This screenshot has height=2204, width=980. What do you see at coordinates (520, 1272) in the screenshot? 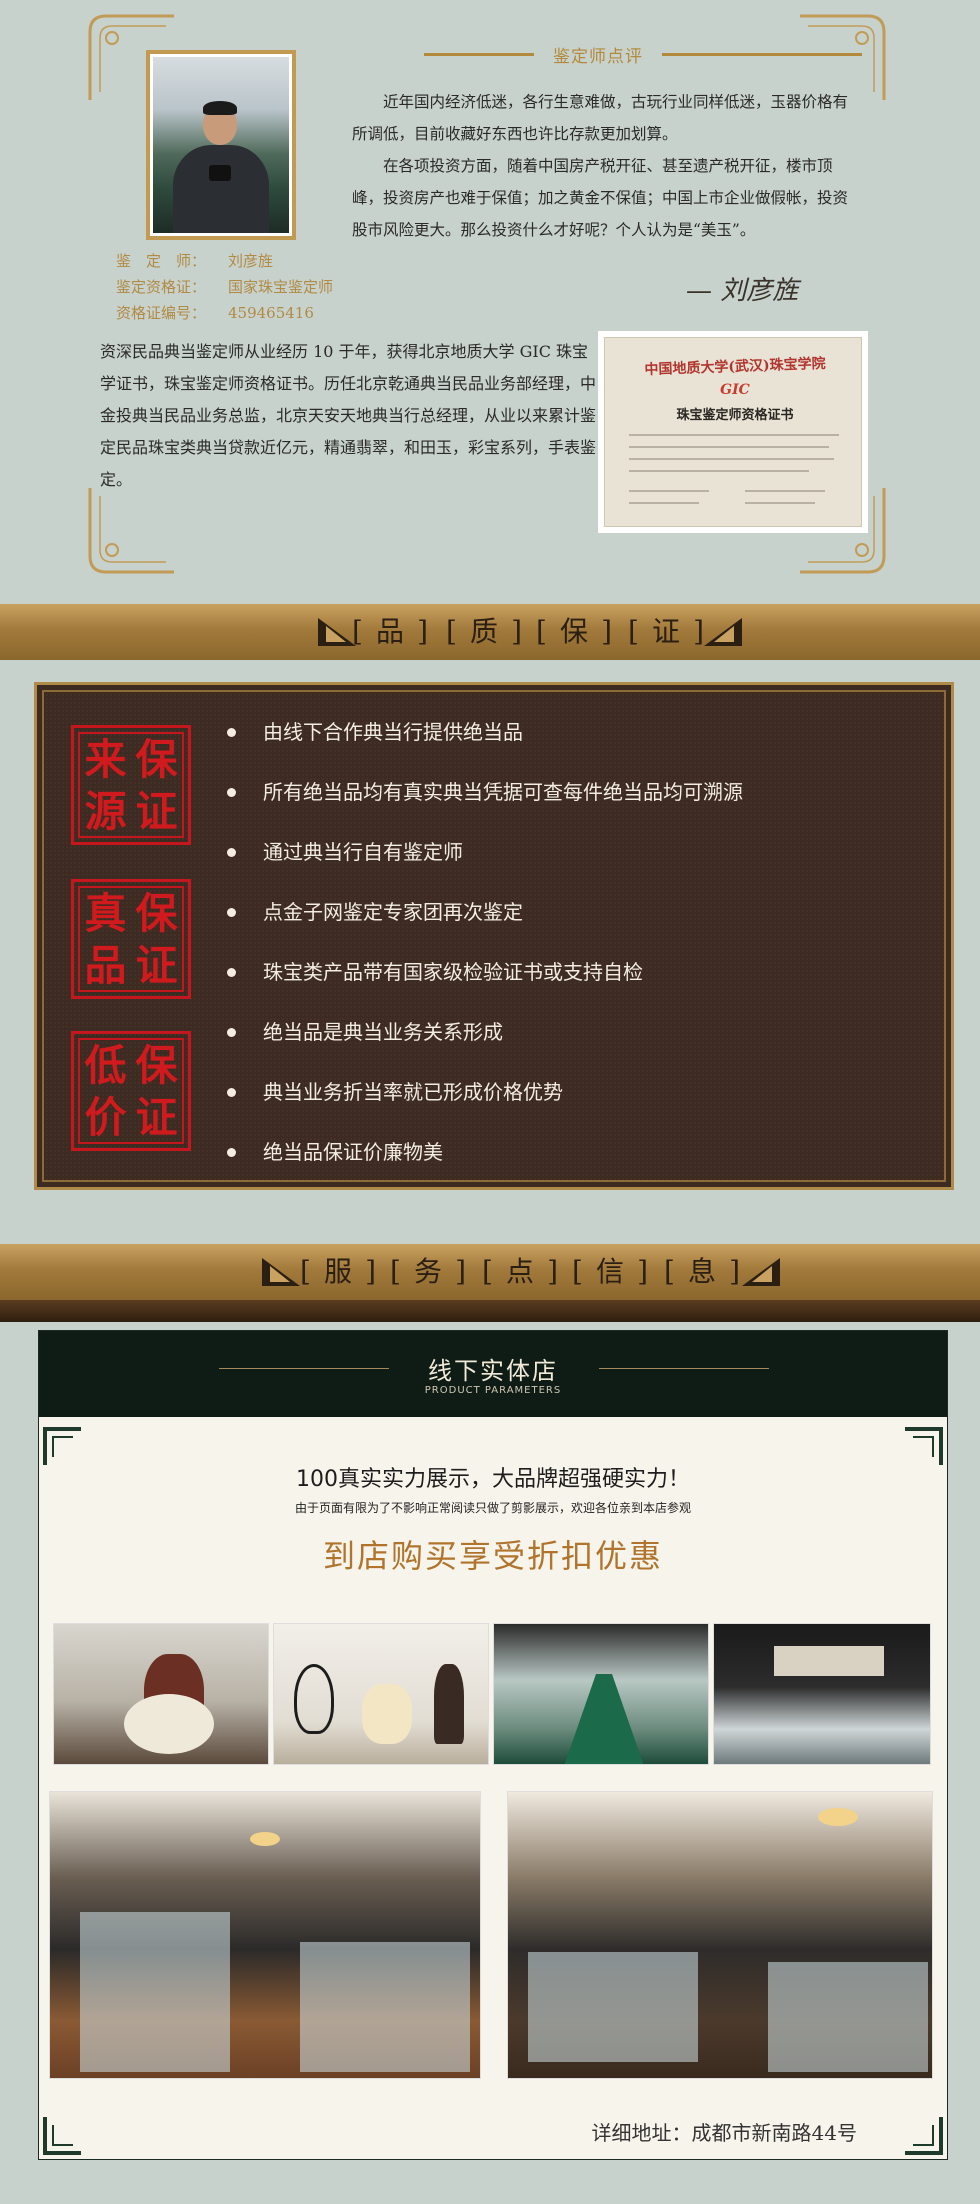
I see `banner-char: 点` at bounding box center [520, 1272].